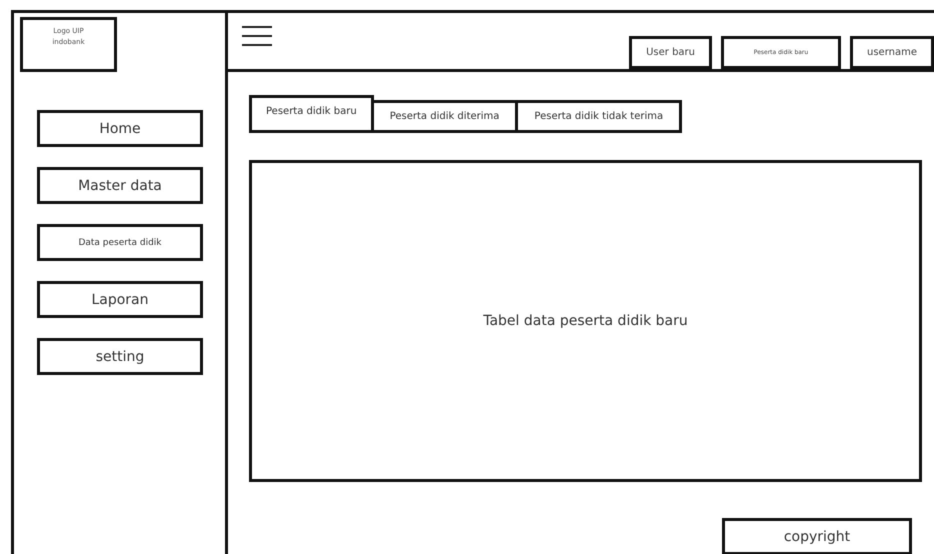  Describe the element at coordinates (892, 52) in the screenshot. I see `header-button: username` at that location.